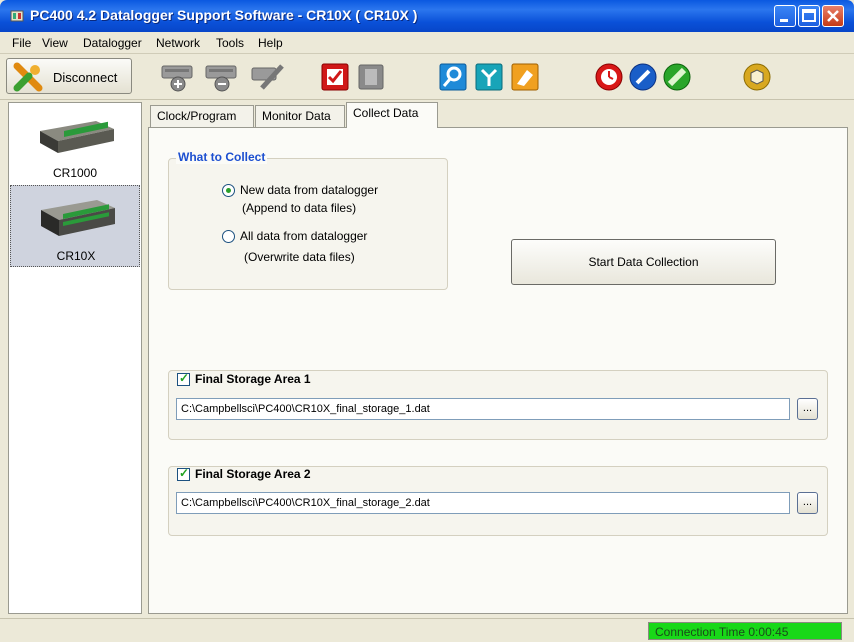 The image size is (854, 642). Describe the element at coordinates (643, 262) in the screenshot. I see `start-data-collection-button: Start Data Collection` at that location.